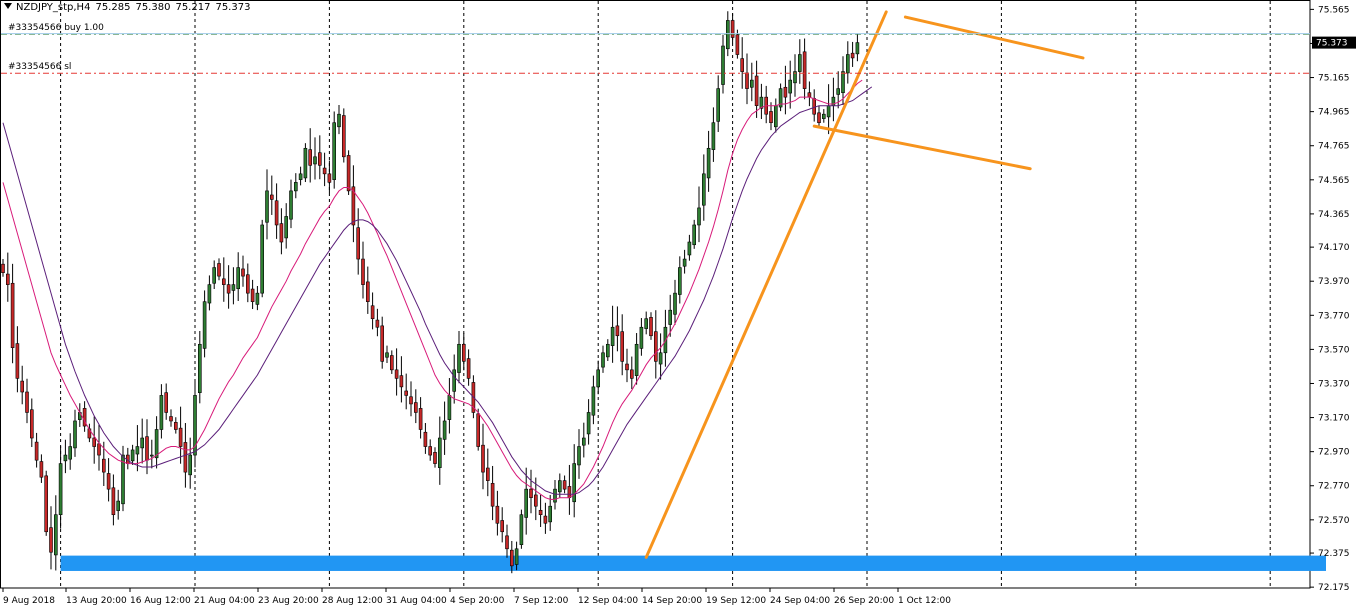 The image size is (1356, 615). Describe the element at coordinates (29, 601) in the screenshot. I see `x-tick-label: 9 Aug 2018` at that location.